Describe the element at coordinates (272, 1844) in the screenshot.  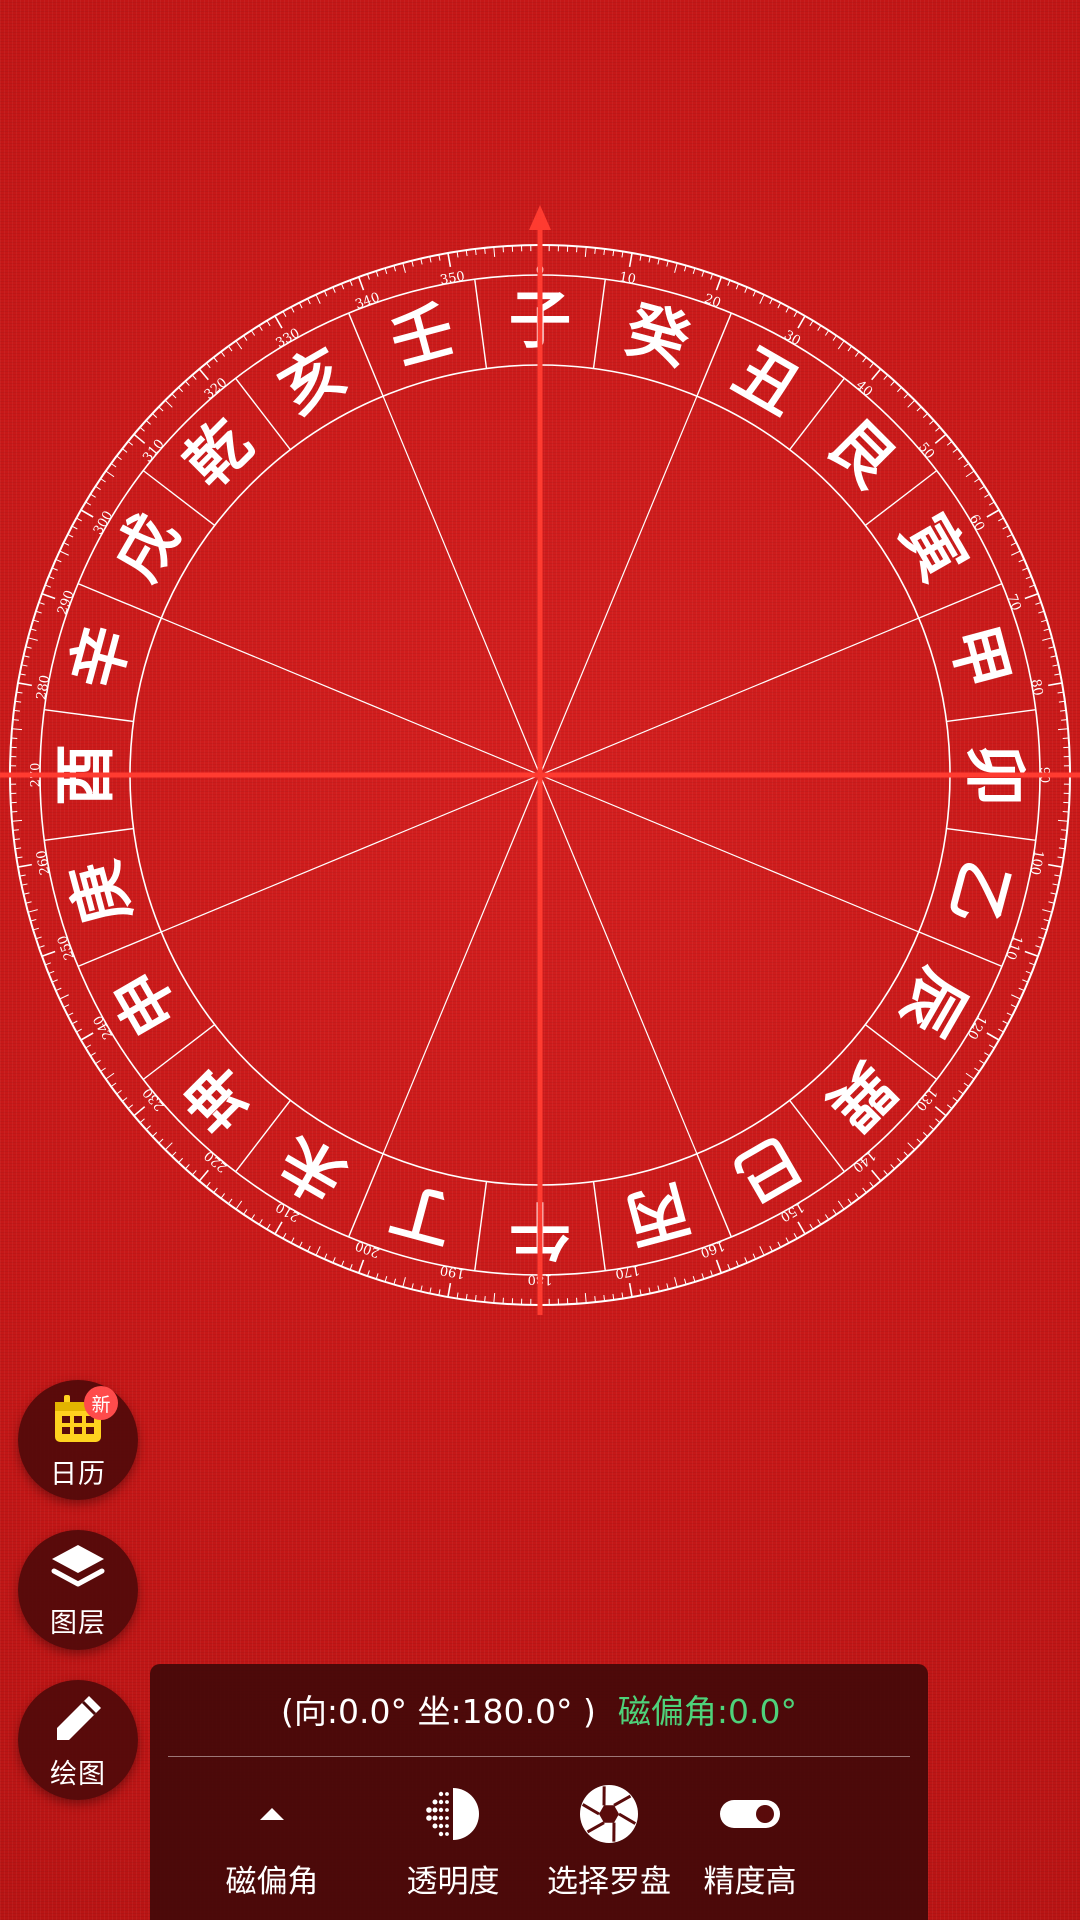
I see `declination-tool: 磁偏角` at that location.